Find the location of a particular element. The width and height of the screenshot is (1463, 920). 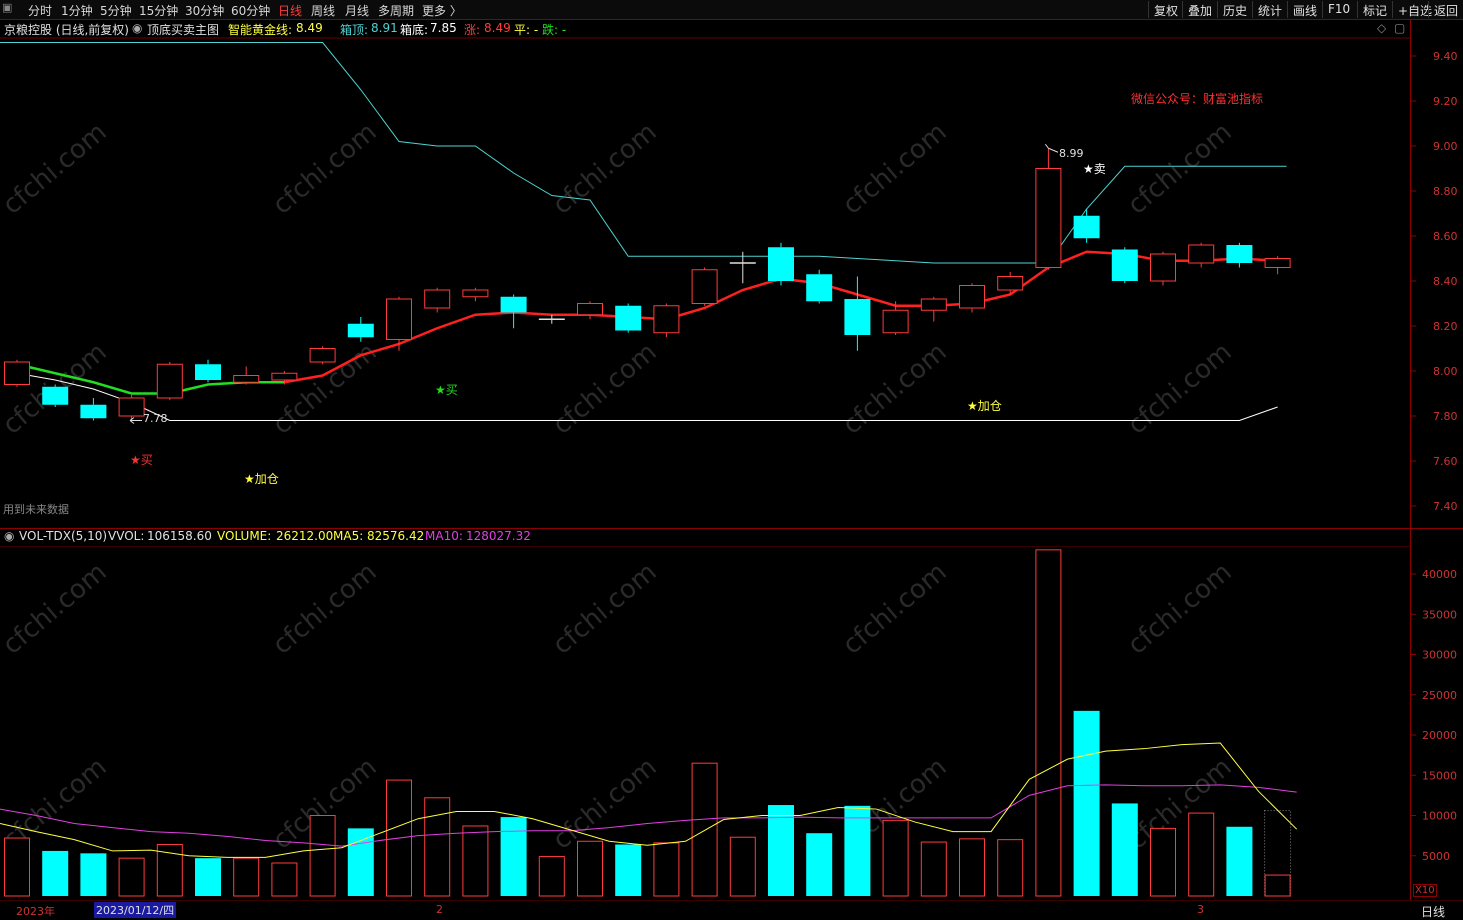

volume-tick-label: 40000 is located at coordinates (1439, 574).